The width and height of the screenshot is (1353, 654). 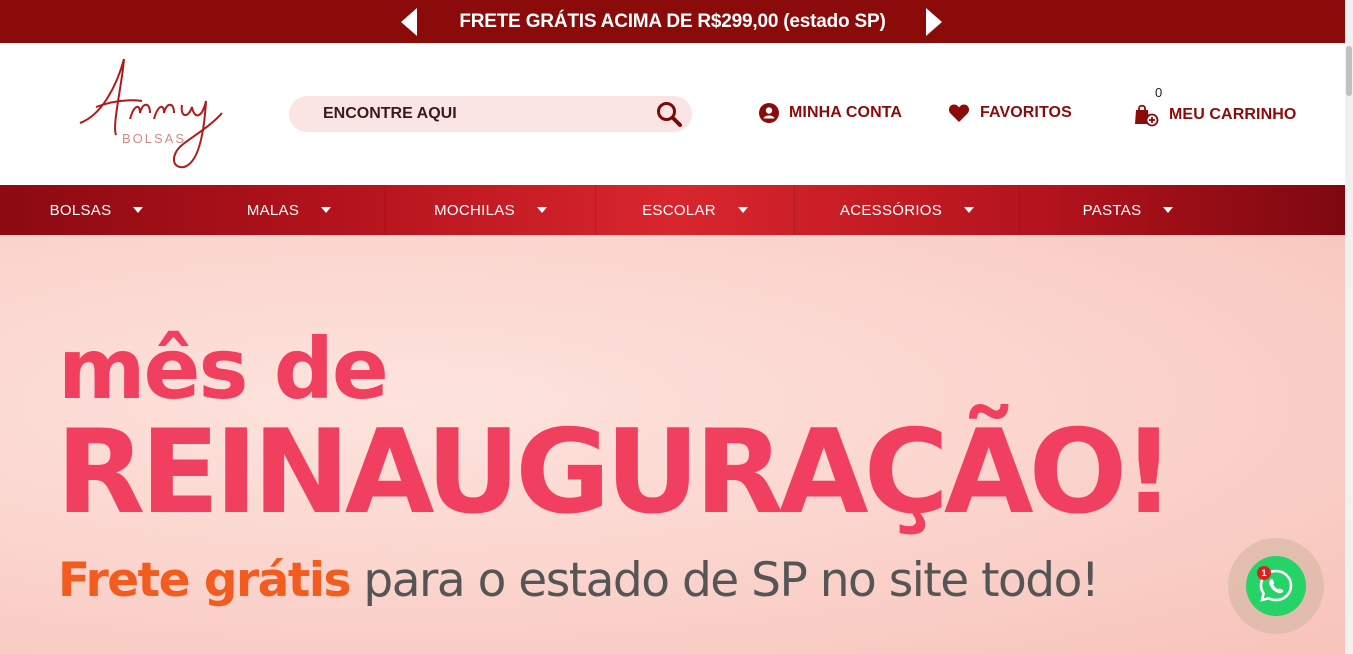 What do you see at coordinates (149, 115) in the screenshot?
I see `brand-logo: BOLSAS` at bounding box center [149, 115].